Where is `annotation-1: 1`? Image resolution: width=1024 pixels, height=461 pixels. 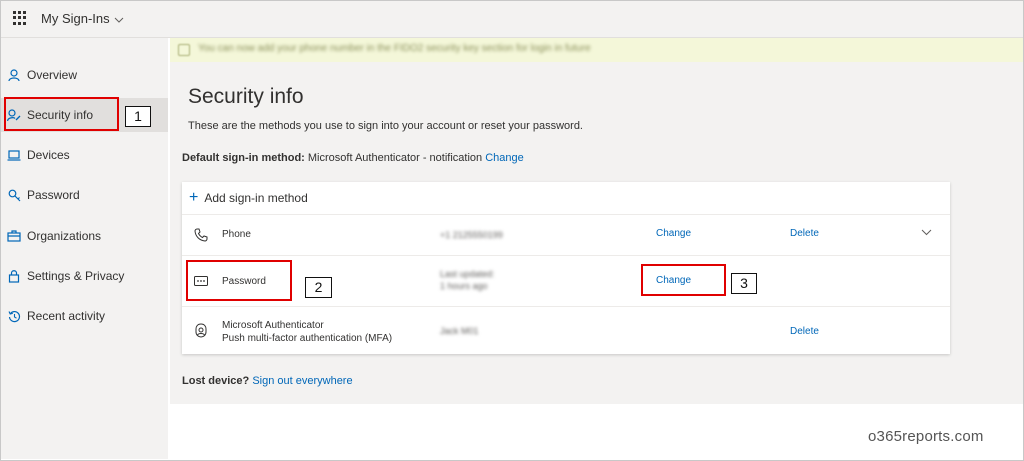 annotation-1: 1 is located at coordinates (138, 116).